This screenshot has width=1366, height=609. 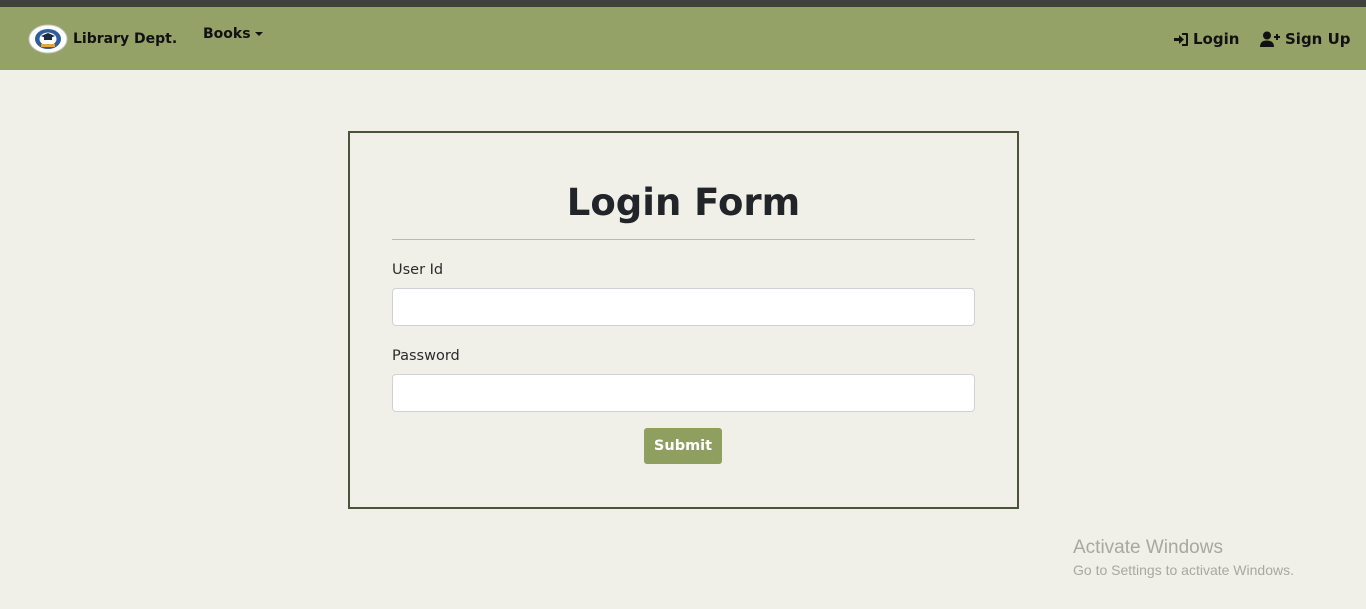 I want to click on sign-in-icon, so click(x=1181, y=39).